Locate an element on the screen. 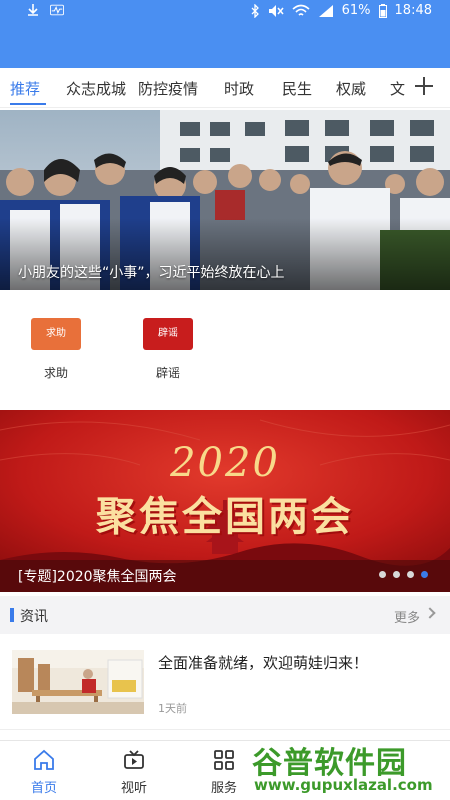  watermark-url: www.gupuxlazal.com is located at coordinates (343, 785).